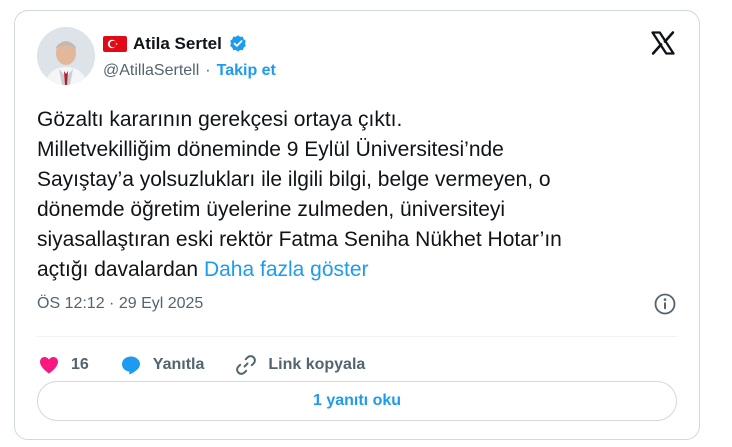  I want to click on avatar, so click(66, 56).